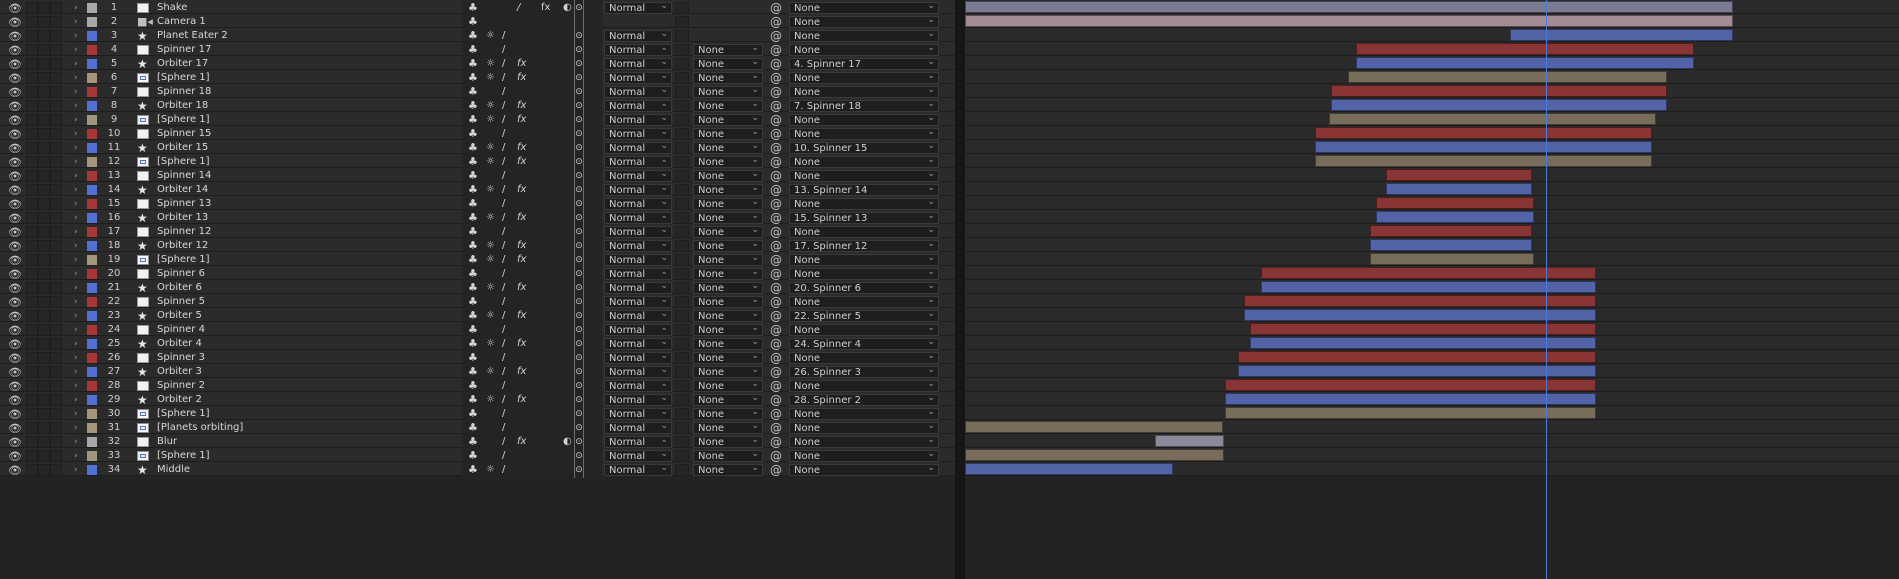 The height and width of the screenshot is (579, 1899). What do you see at coordinates (477, 470) in the screenshot?
I see `layer-row: 👁 › 34 ★ Middle ♣ ☼ / ⊙ Normal None @ None` at bounding box center [477, 470].